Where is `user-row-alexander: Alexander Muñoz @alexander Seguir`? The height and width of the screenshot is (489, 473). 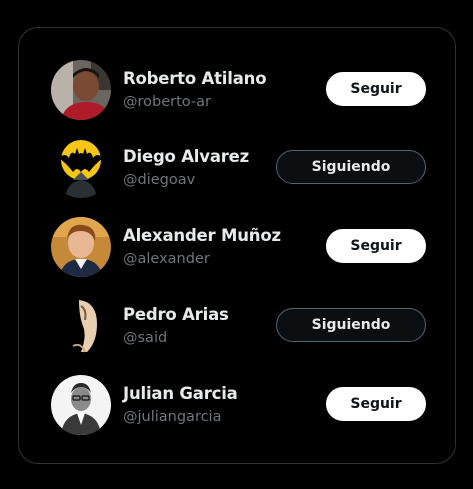
user-row-alexander: Alexander Muñoz @alexander Seguir is located at coordinates (237, 247).